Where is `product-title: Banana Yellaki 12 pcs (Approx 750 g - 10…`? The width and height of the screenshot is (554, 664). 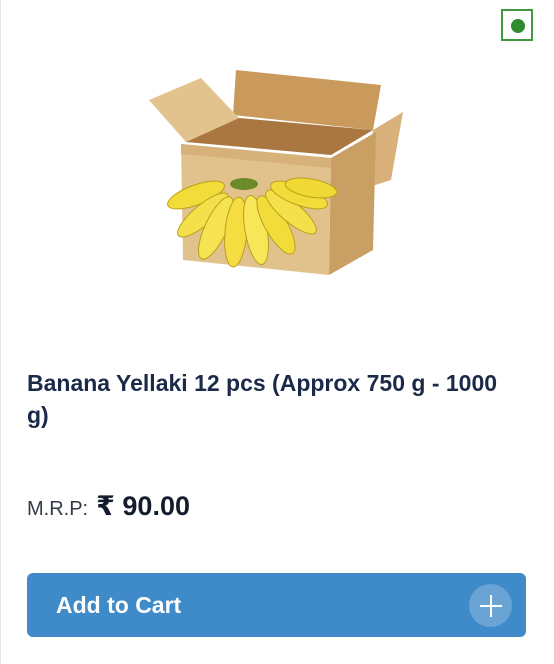 product-title: Banana Yellaki 12 pcs (Approx 750 g - 10… is located at coordinates (267, 399).